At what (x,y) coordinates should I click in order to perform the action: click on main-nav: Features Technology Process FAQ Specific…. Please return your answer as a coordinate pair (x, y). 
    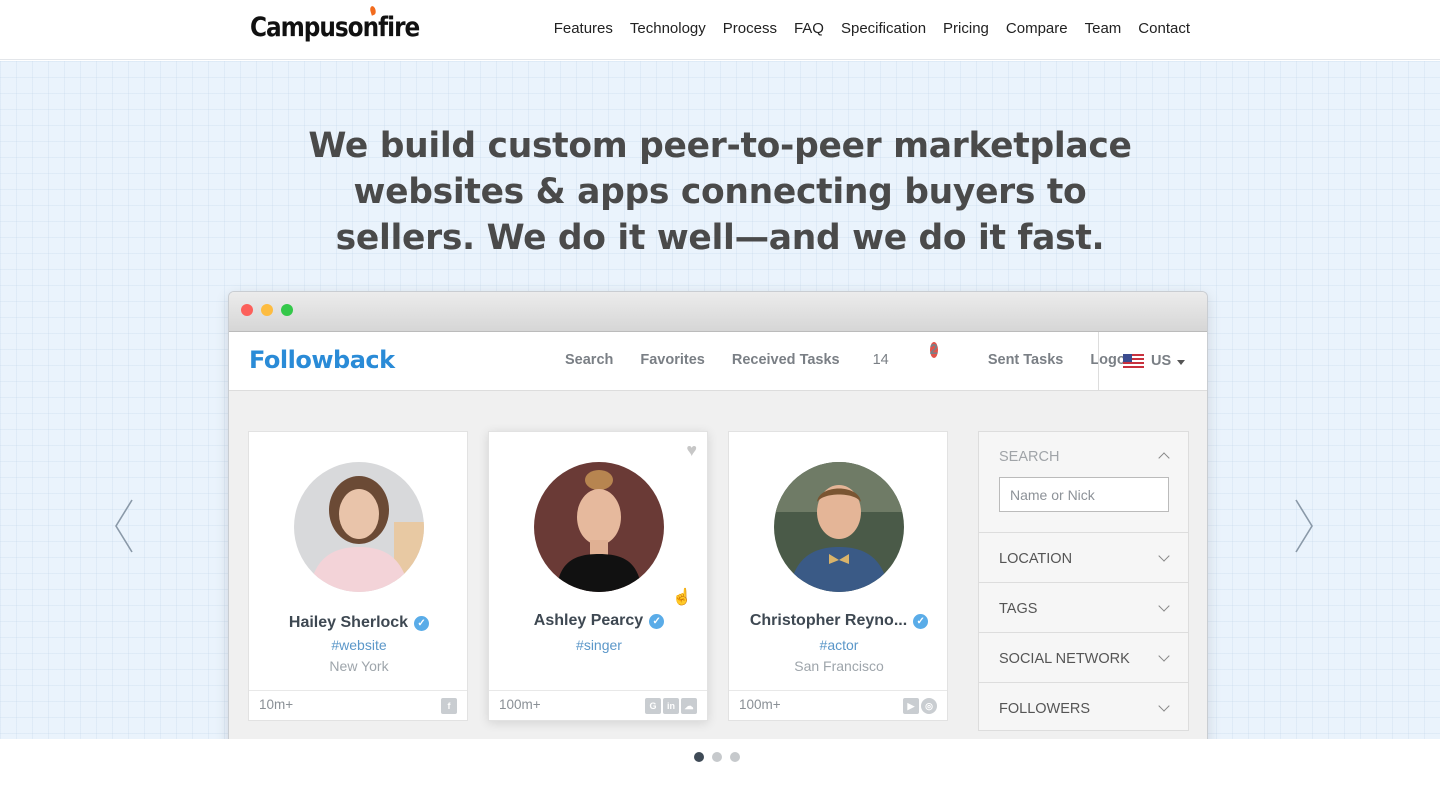
    Looking at the image, I should click on (863, 28).